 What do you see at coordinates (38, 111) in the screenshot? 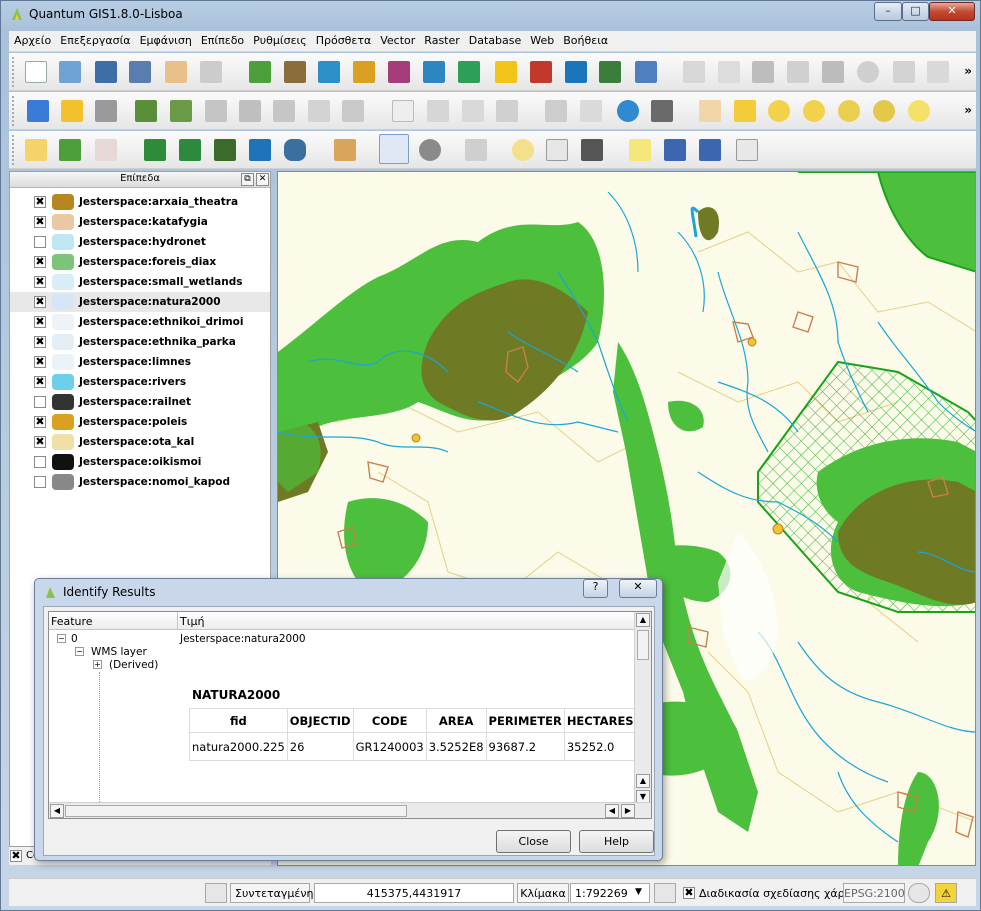
I see `digitize-polygon-icon` at bounding box center [38, 111].